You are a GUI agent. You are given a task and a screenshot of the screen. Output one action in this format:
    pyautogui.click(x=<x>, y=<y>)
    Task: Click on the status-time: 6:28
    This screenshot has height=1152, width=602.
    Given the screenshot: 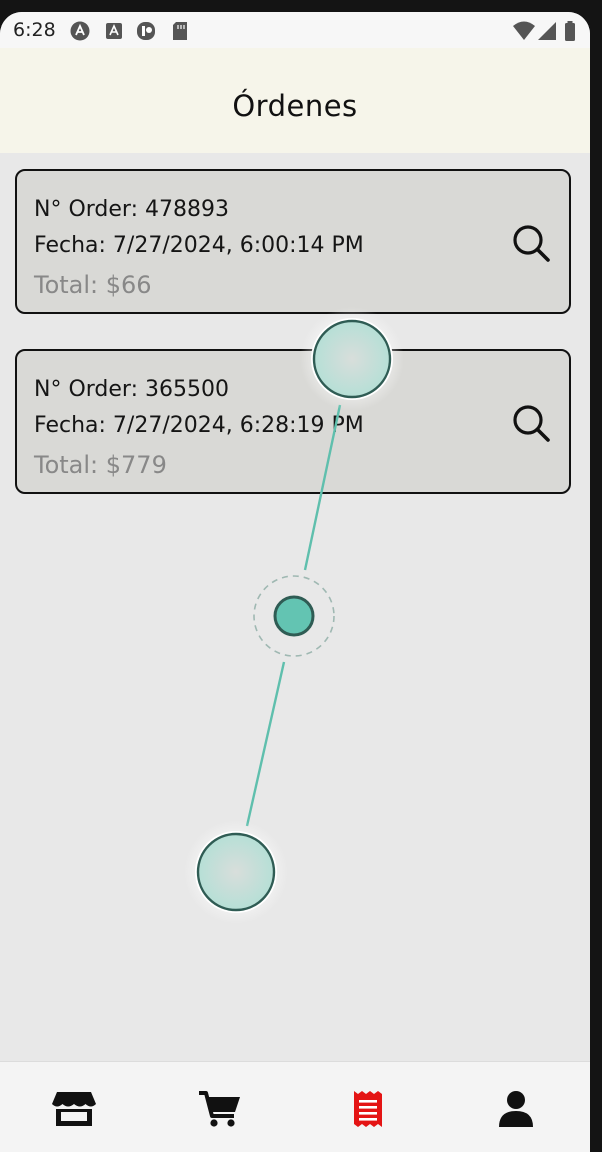 What is the action you would take?
    pyautogui.click(x=34, y=30)
    